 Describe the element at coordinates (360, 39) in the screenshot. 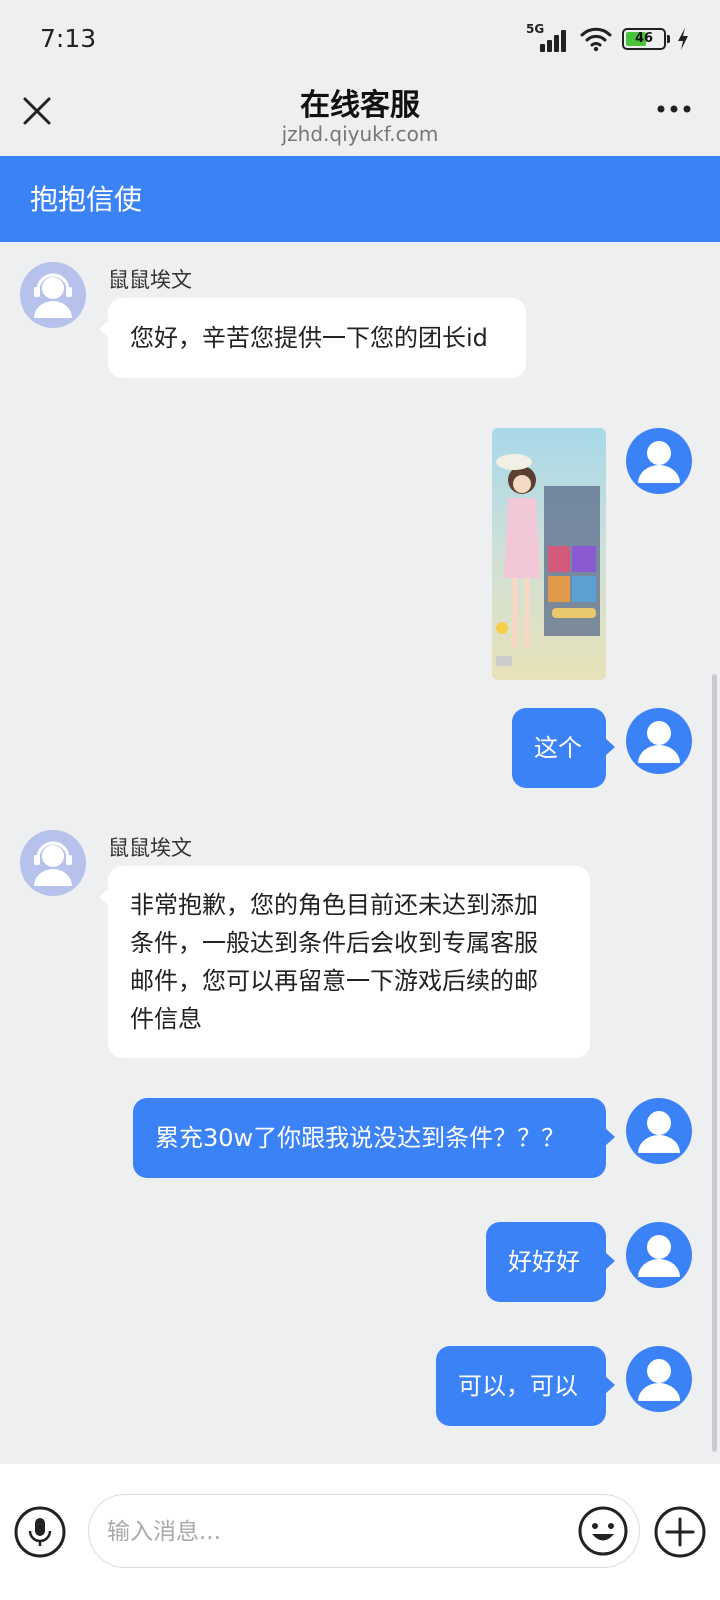

I see `status-bar: 7:13 5G 46` at that location.